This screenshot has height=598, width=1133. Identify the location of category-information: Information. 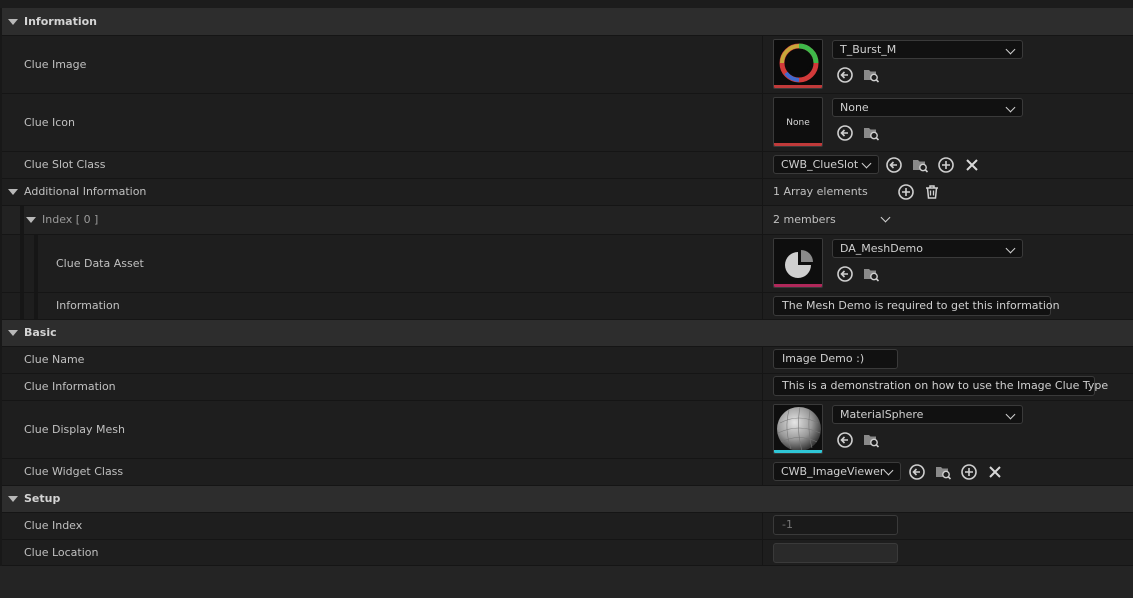
(567, 22).